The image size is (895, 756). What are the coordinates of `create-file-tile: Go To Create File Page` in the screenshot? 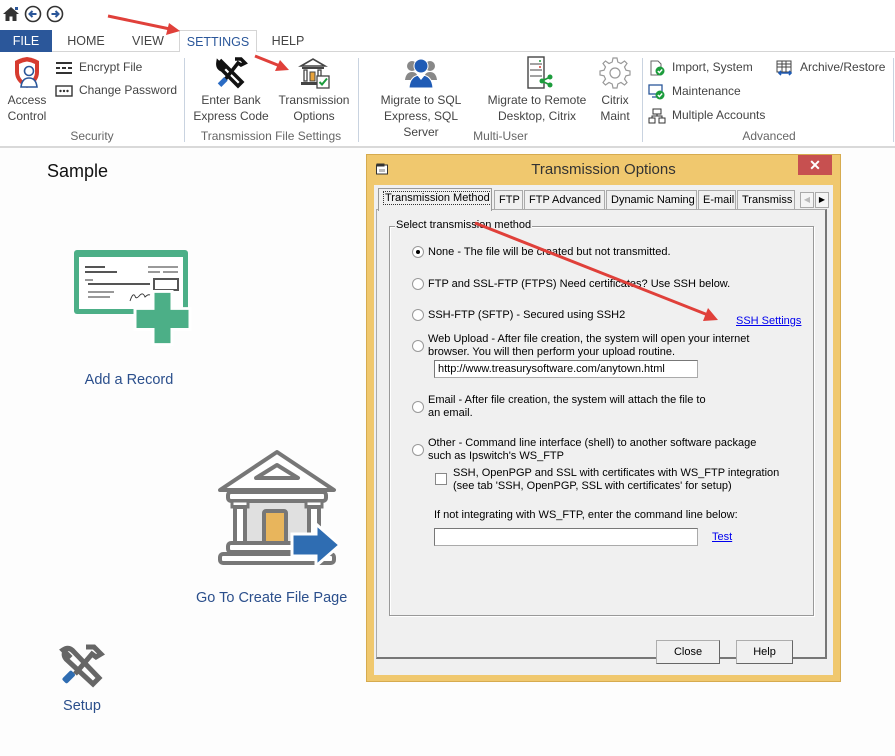 It's located at (278, 527).